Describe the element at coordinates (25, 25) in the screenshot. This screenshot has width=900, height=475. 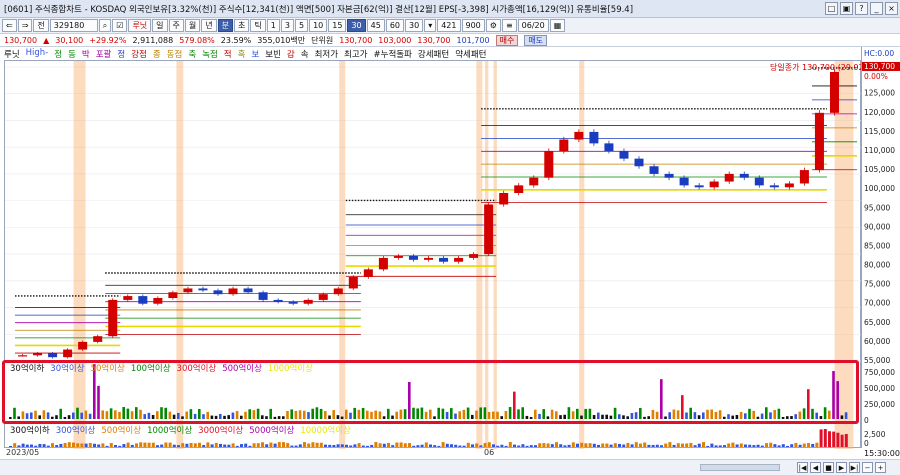
I see `next-arrow-icon: ⇒` at that location.